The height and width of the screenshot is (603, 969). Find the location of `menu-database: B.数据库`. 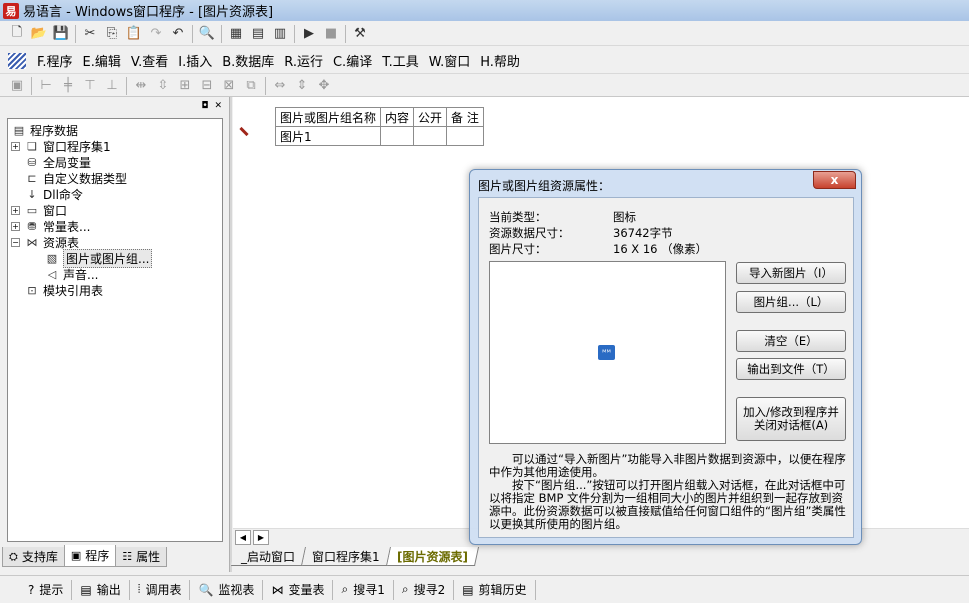

menu-database: B.数据库 is located at coordinates (248, 60).